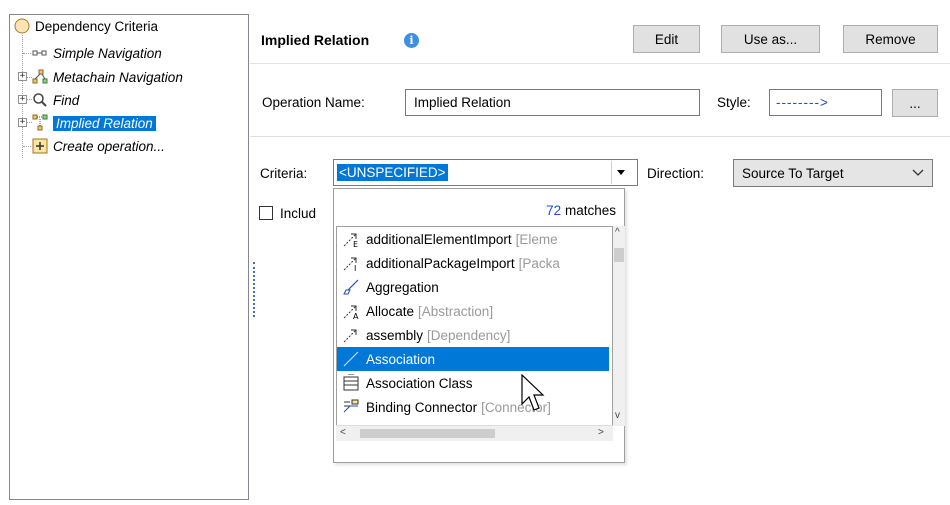  I want to click on aggregation-icon, so click(351, 287).